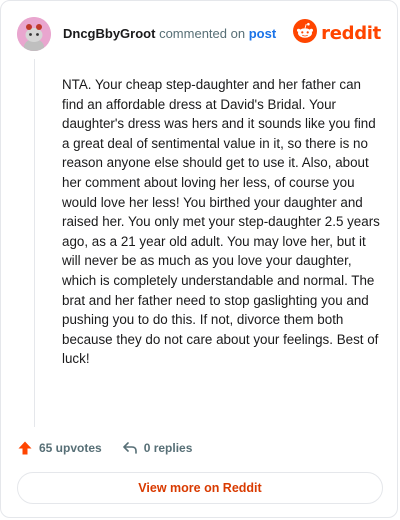 This screenshot has width=400, height=520. Describe the element at coordinates (34, 34) in the screenshot. I see `snoo-avatar-icon` at that location.